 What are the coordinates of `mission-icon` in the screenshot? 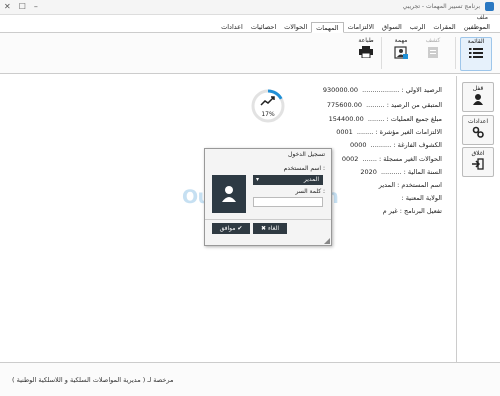 It's located at (401, 52).